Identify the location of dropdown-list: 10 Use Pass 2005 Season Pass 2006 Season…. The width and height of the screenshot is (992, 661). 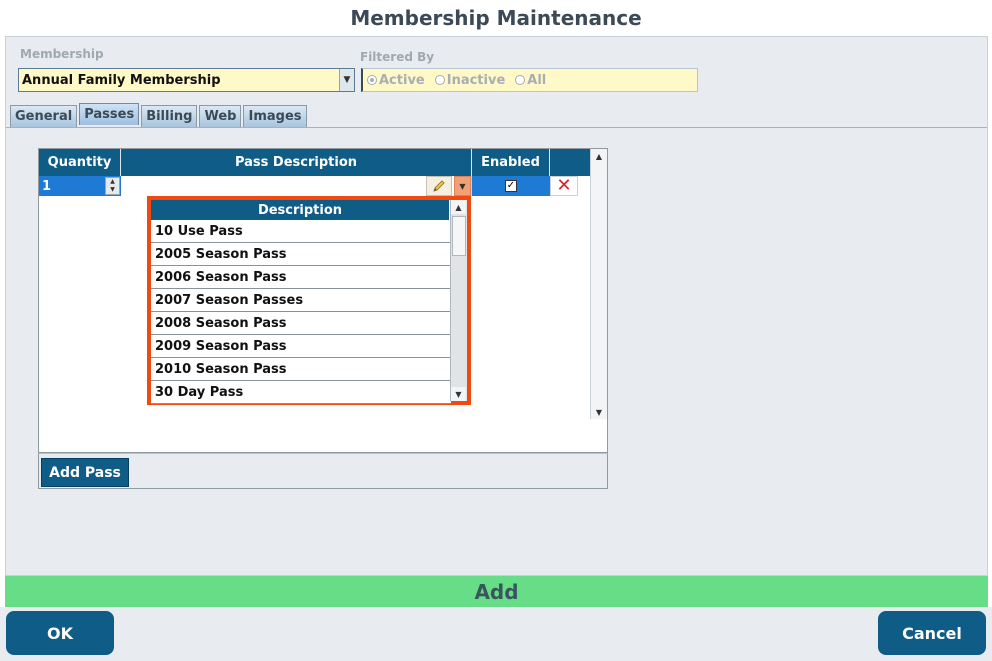
(301, 312).